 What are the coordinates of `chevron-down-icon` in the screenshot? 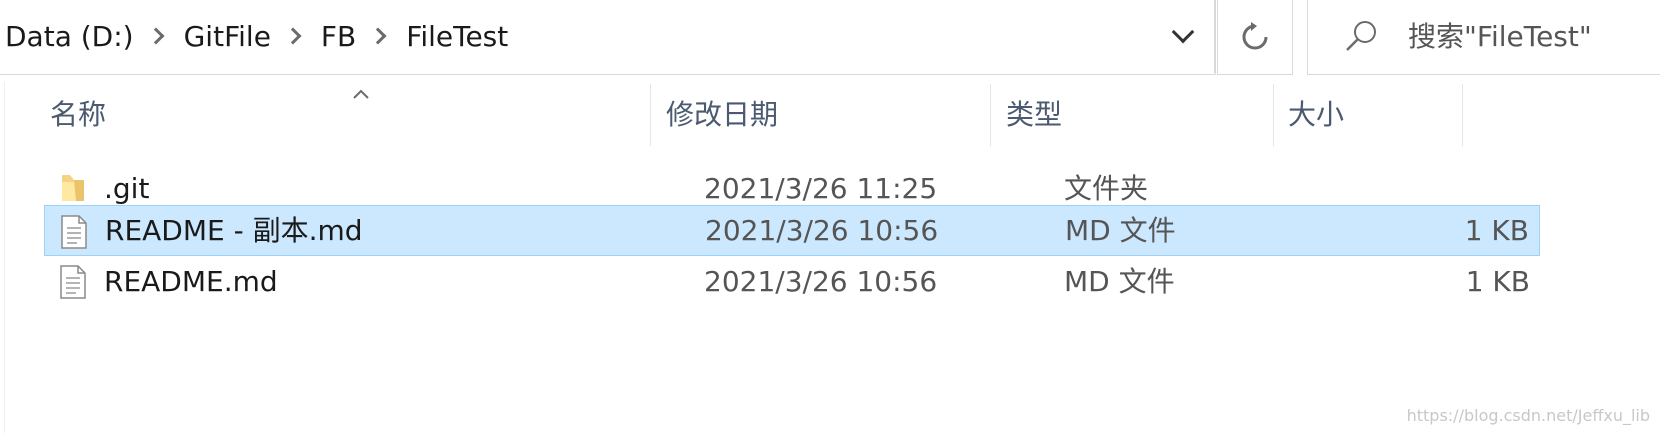 It's located at (1182, 32).